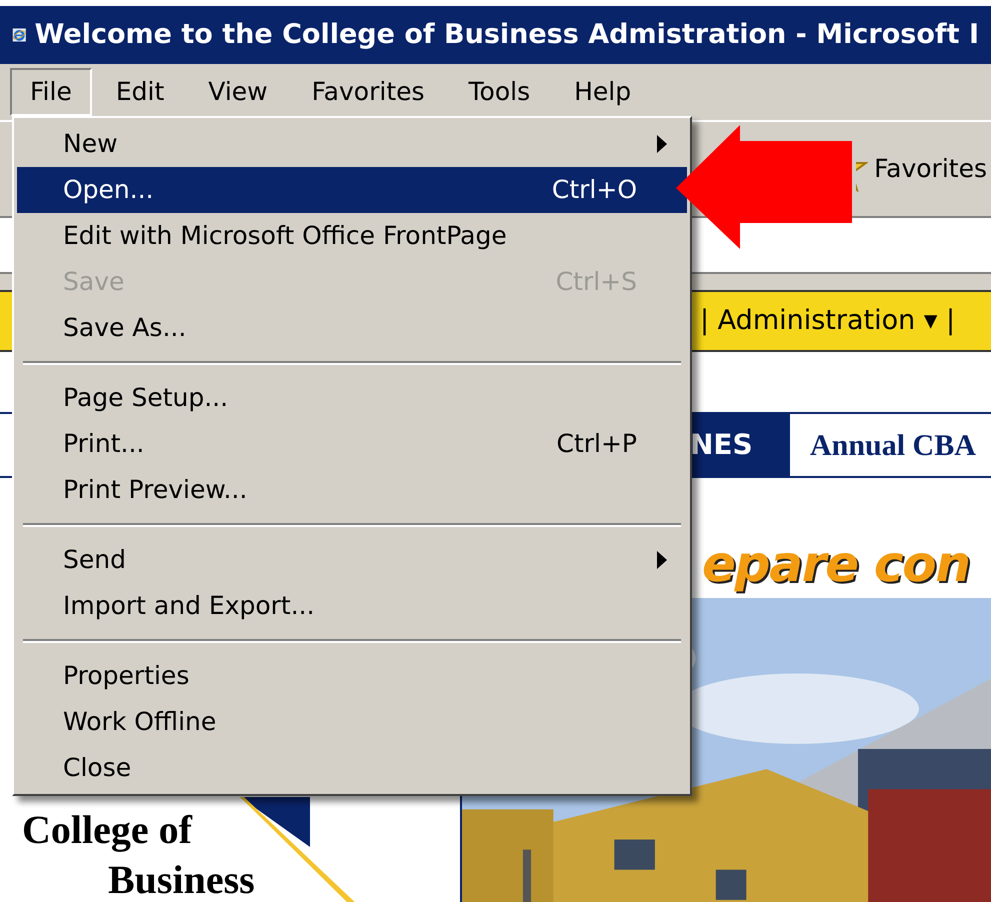 Image resolution: width=991 pixels, height=902 pixels. Describe the element at coordinates (499, 92) in the screenshot. I see `menu-bar-item: Tools` at that location.